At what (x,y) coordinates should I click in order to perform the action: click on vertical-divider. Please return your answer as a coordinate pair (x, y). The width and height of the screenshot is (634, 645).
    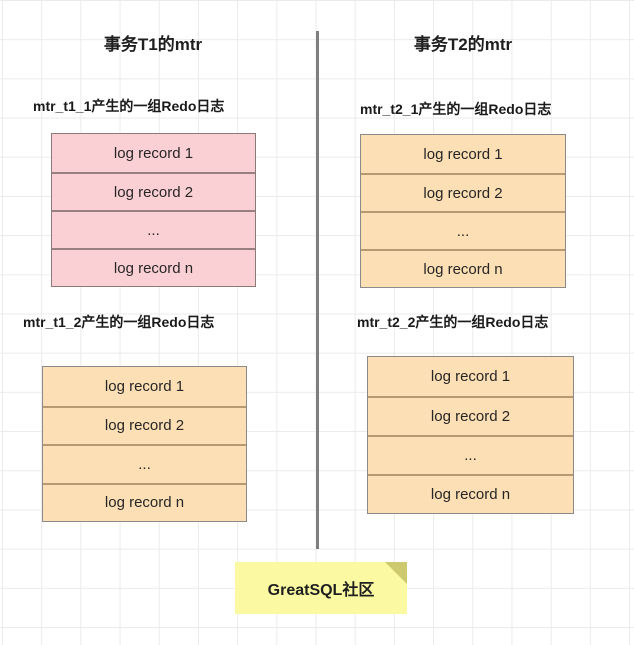
    Looking at the image, I should click on (317, 290).